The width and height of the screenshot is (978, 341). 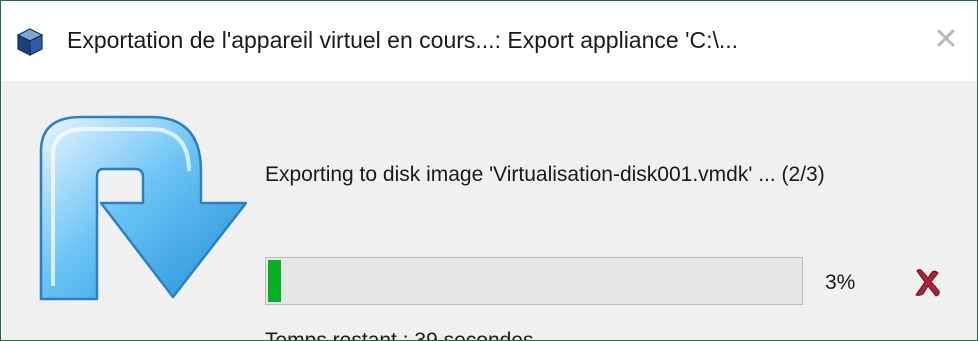 I want to click on export-progress-bar, so click(x=534, y=281).